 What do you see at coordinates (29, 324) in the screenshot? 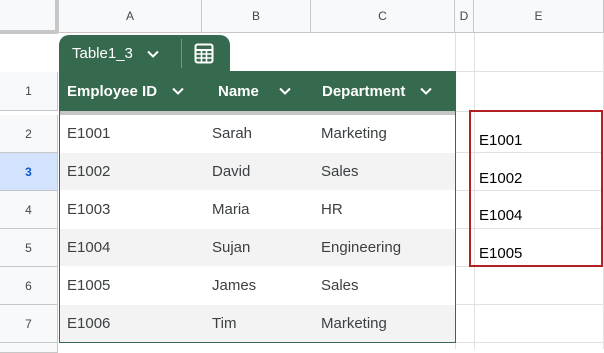
I see `row-header-7: 7` at bounding box center [29, 324].